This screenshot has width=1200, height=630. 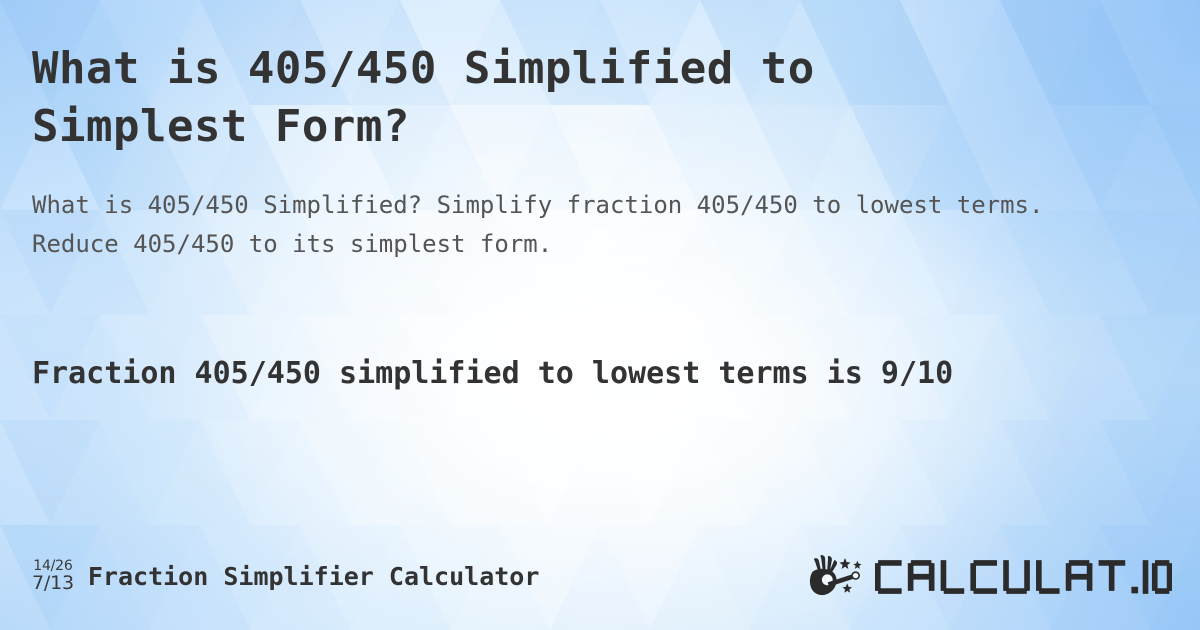 I want to click on brand-wordmark, so click(x=1023, y=577).